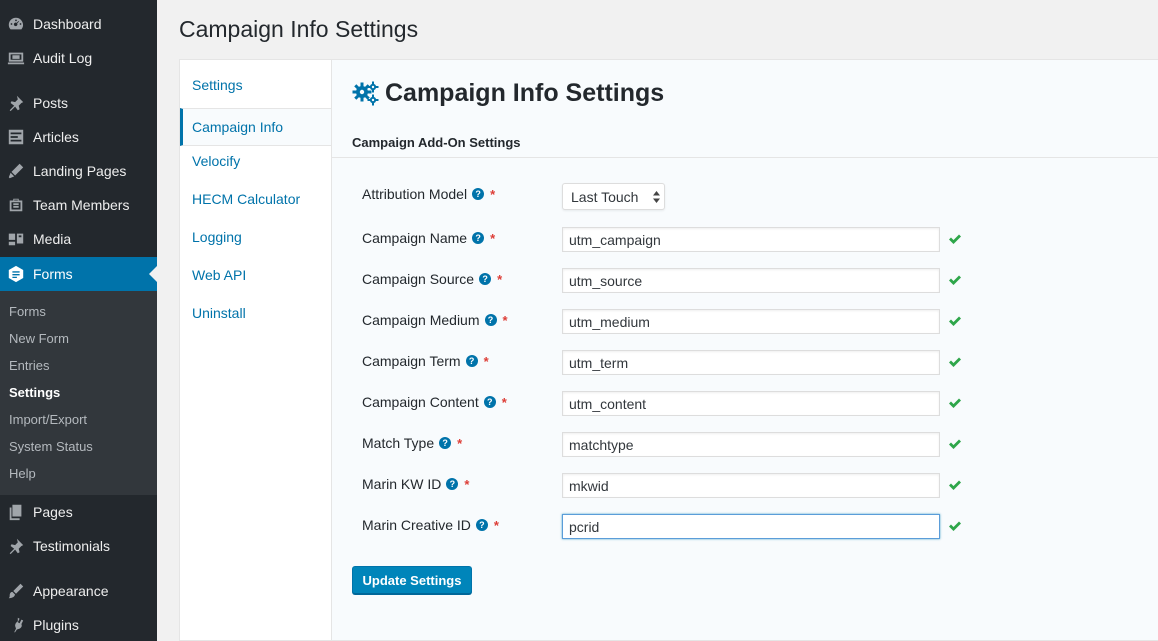 This screenshot has height=641, width=1158. I want to click on submenu-help: Help, so click(22, 473).